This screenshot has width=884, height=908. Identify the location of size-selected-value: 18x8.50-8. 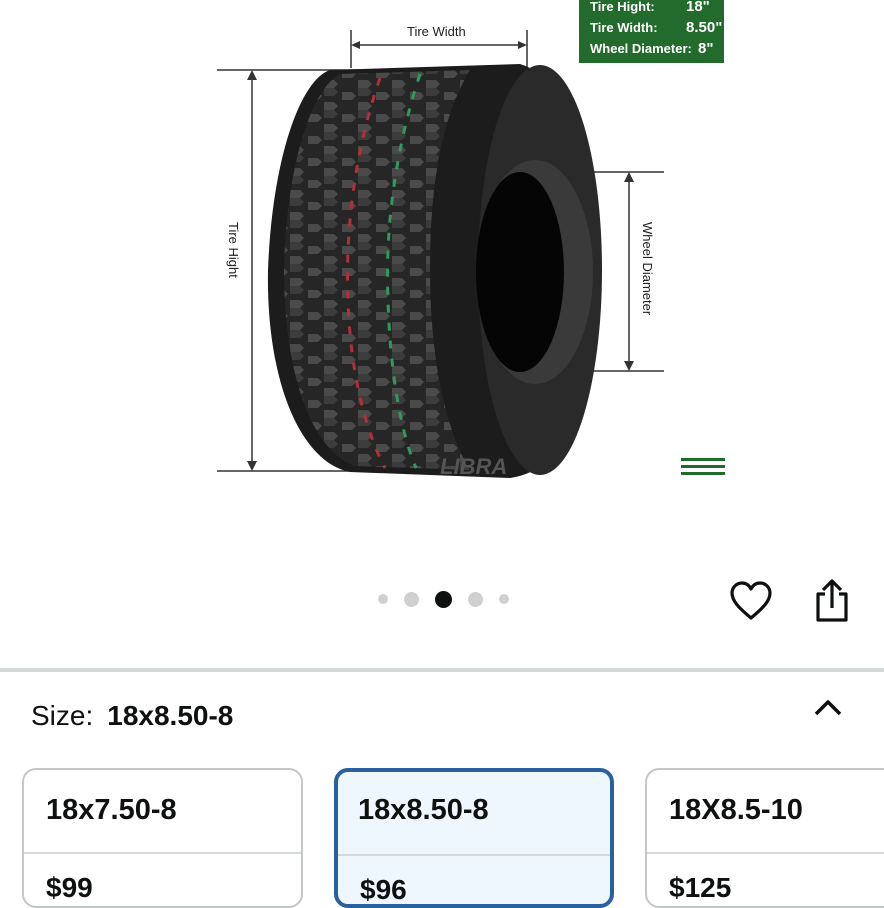
(170, 715).